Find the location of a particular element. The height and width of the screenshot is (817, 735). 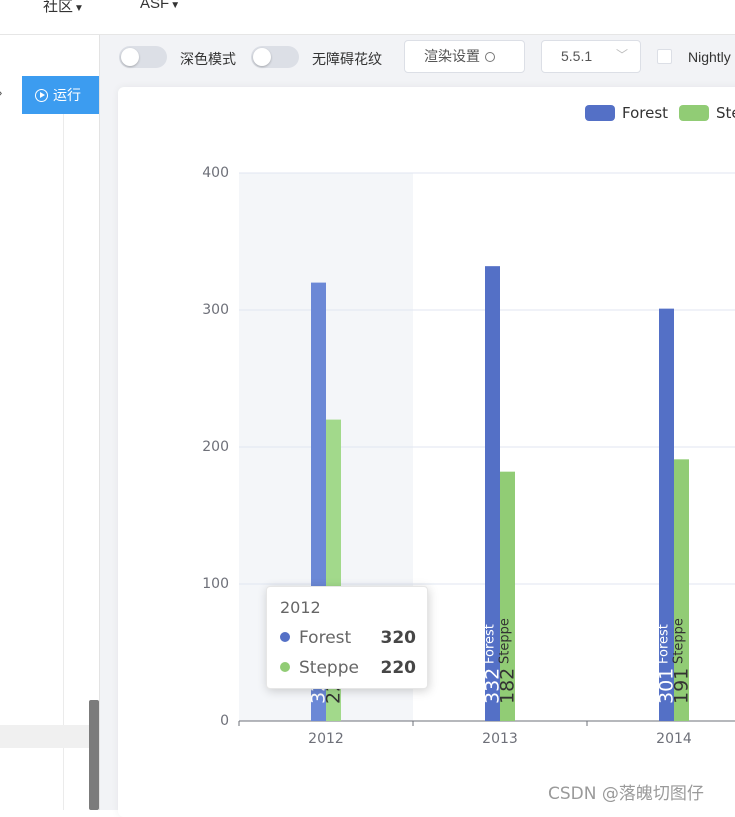

tooltip-row-steppe: Steppe 220 is located at coordinates (348, 669).